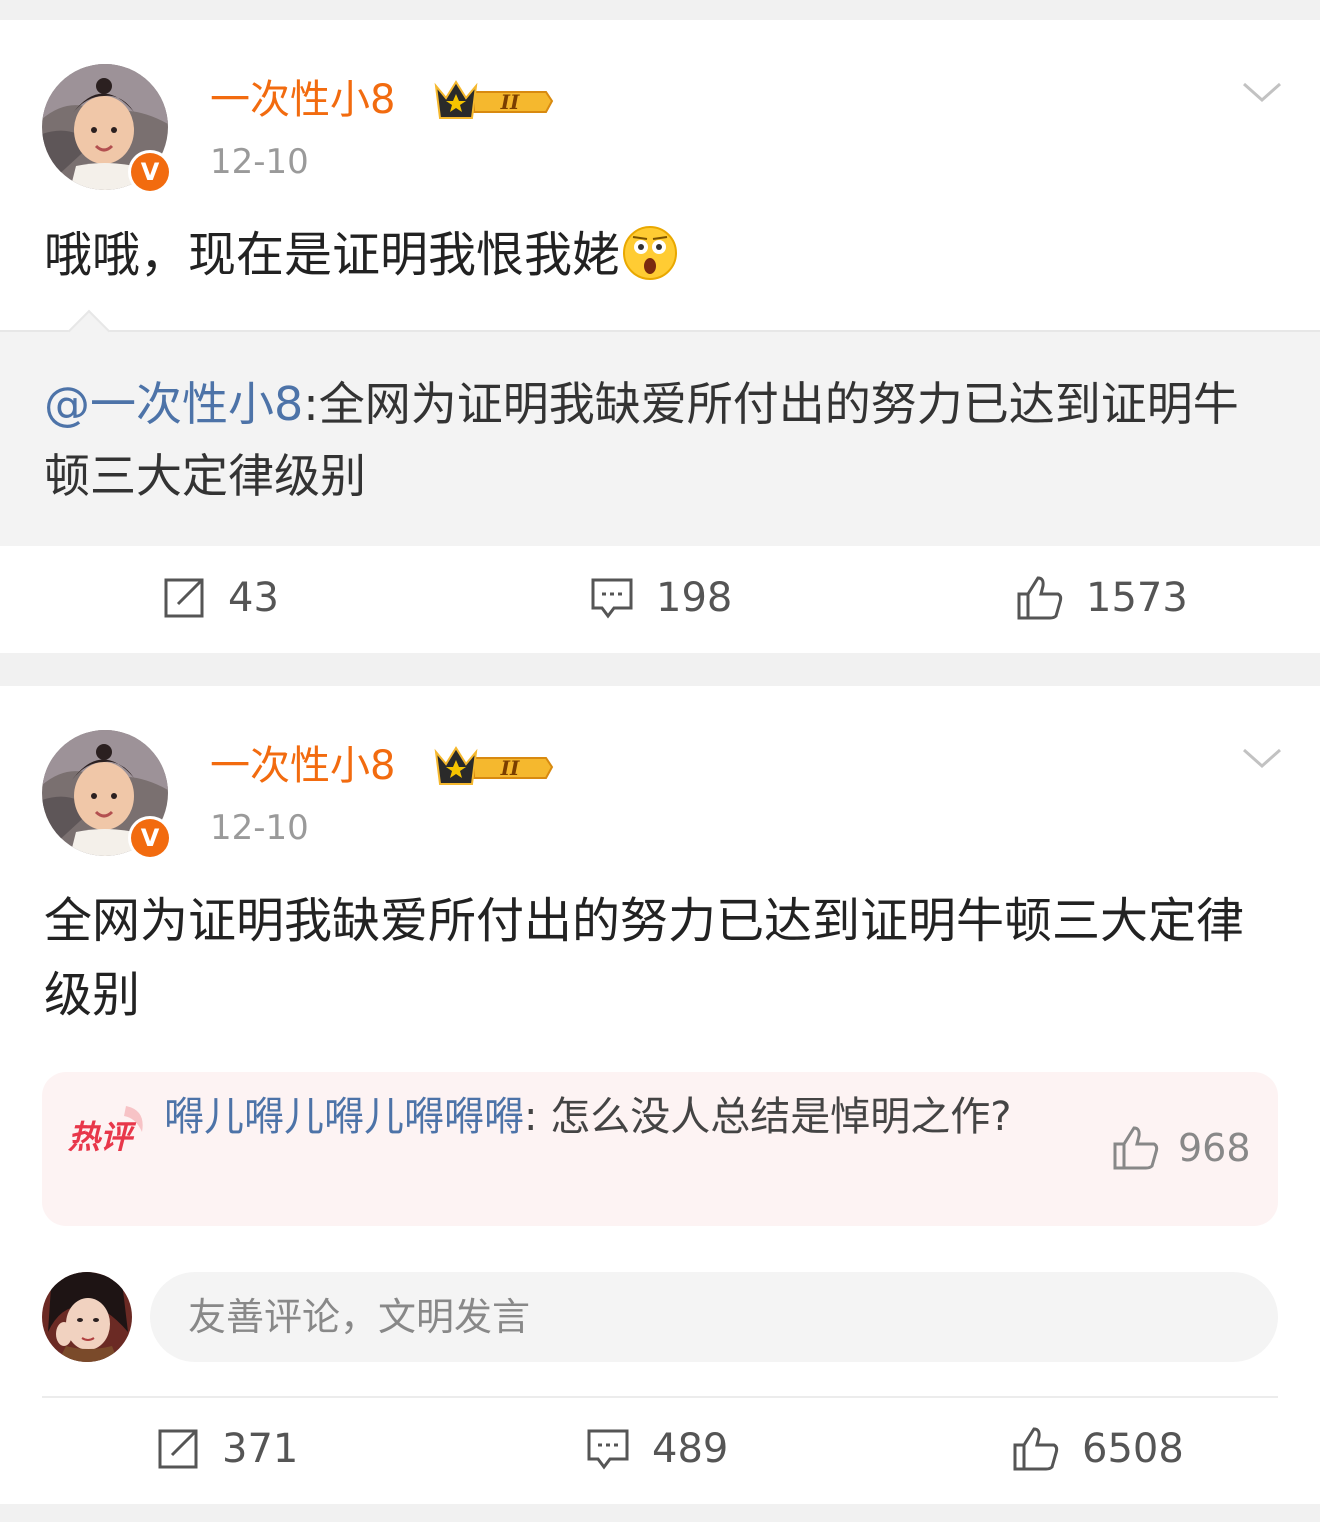  I want to click on comment-count: 489, so click(690, 1449).